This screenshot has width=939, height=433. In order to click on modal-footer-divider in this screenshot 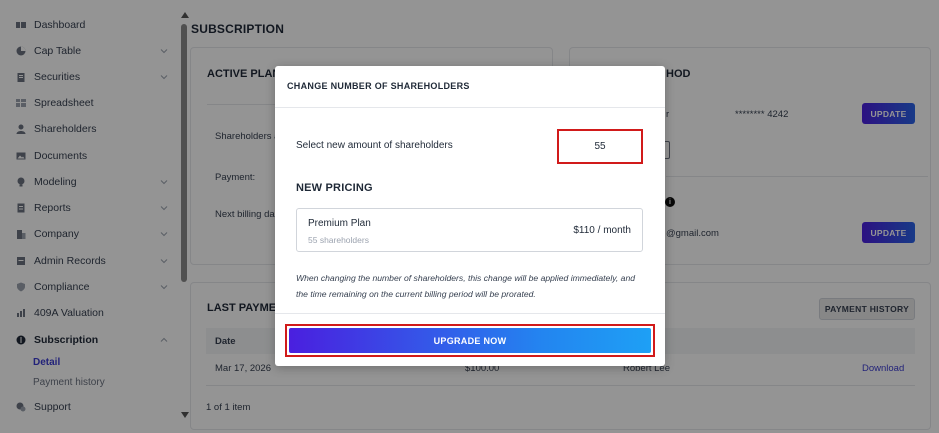, I will do `click(470, 313)`.